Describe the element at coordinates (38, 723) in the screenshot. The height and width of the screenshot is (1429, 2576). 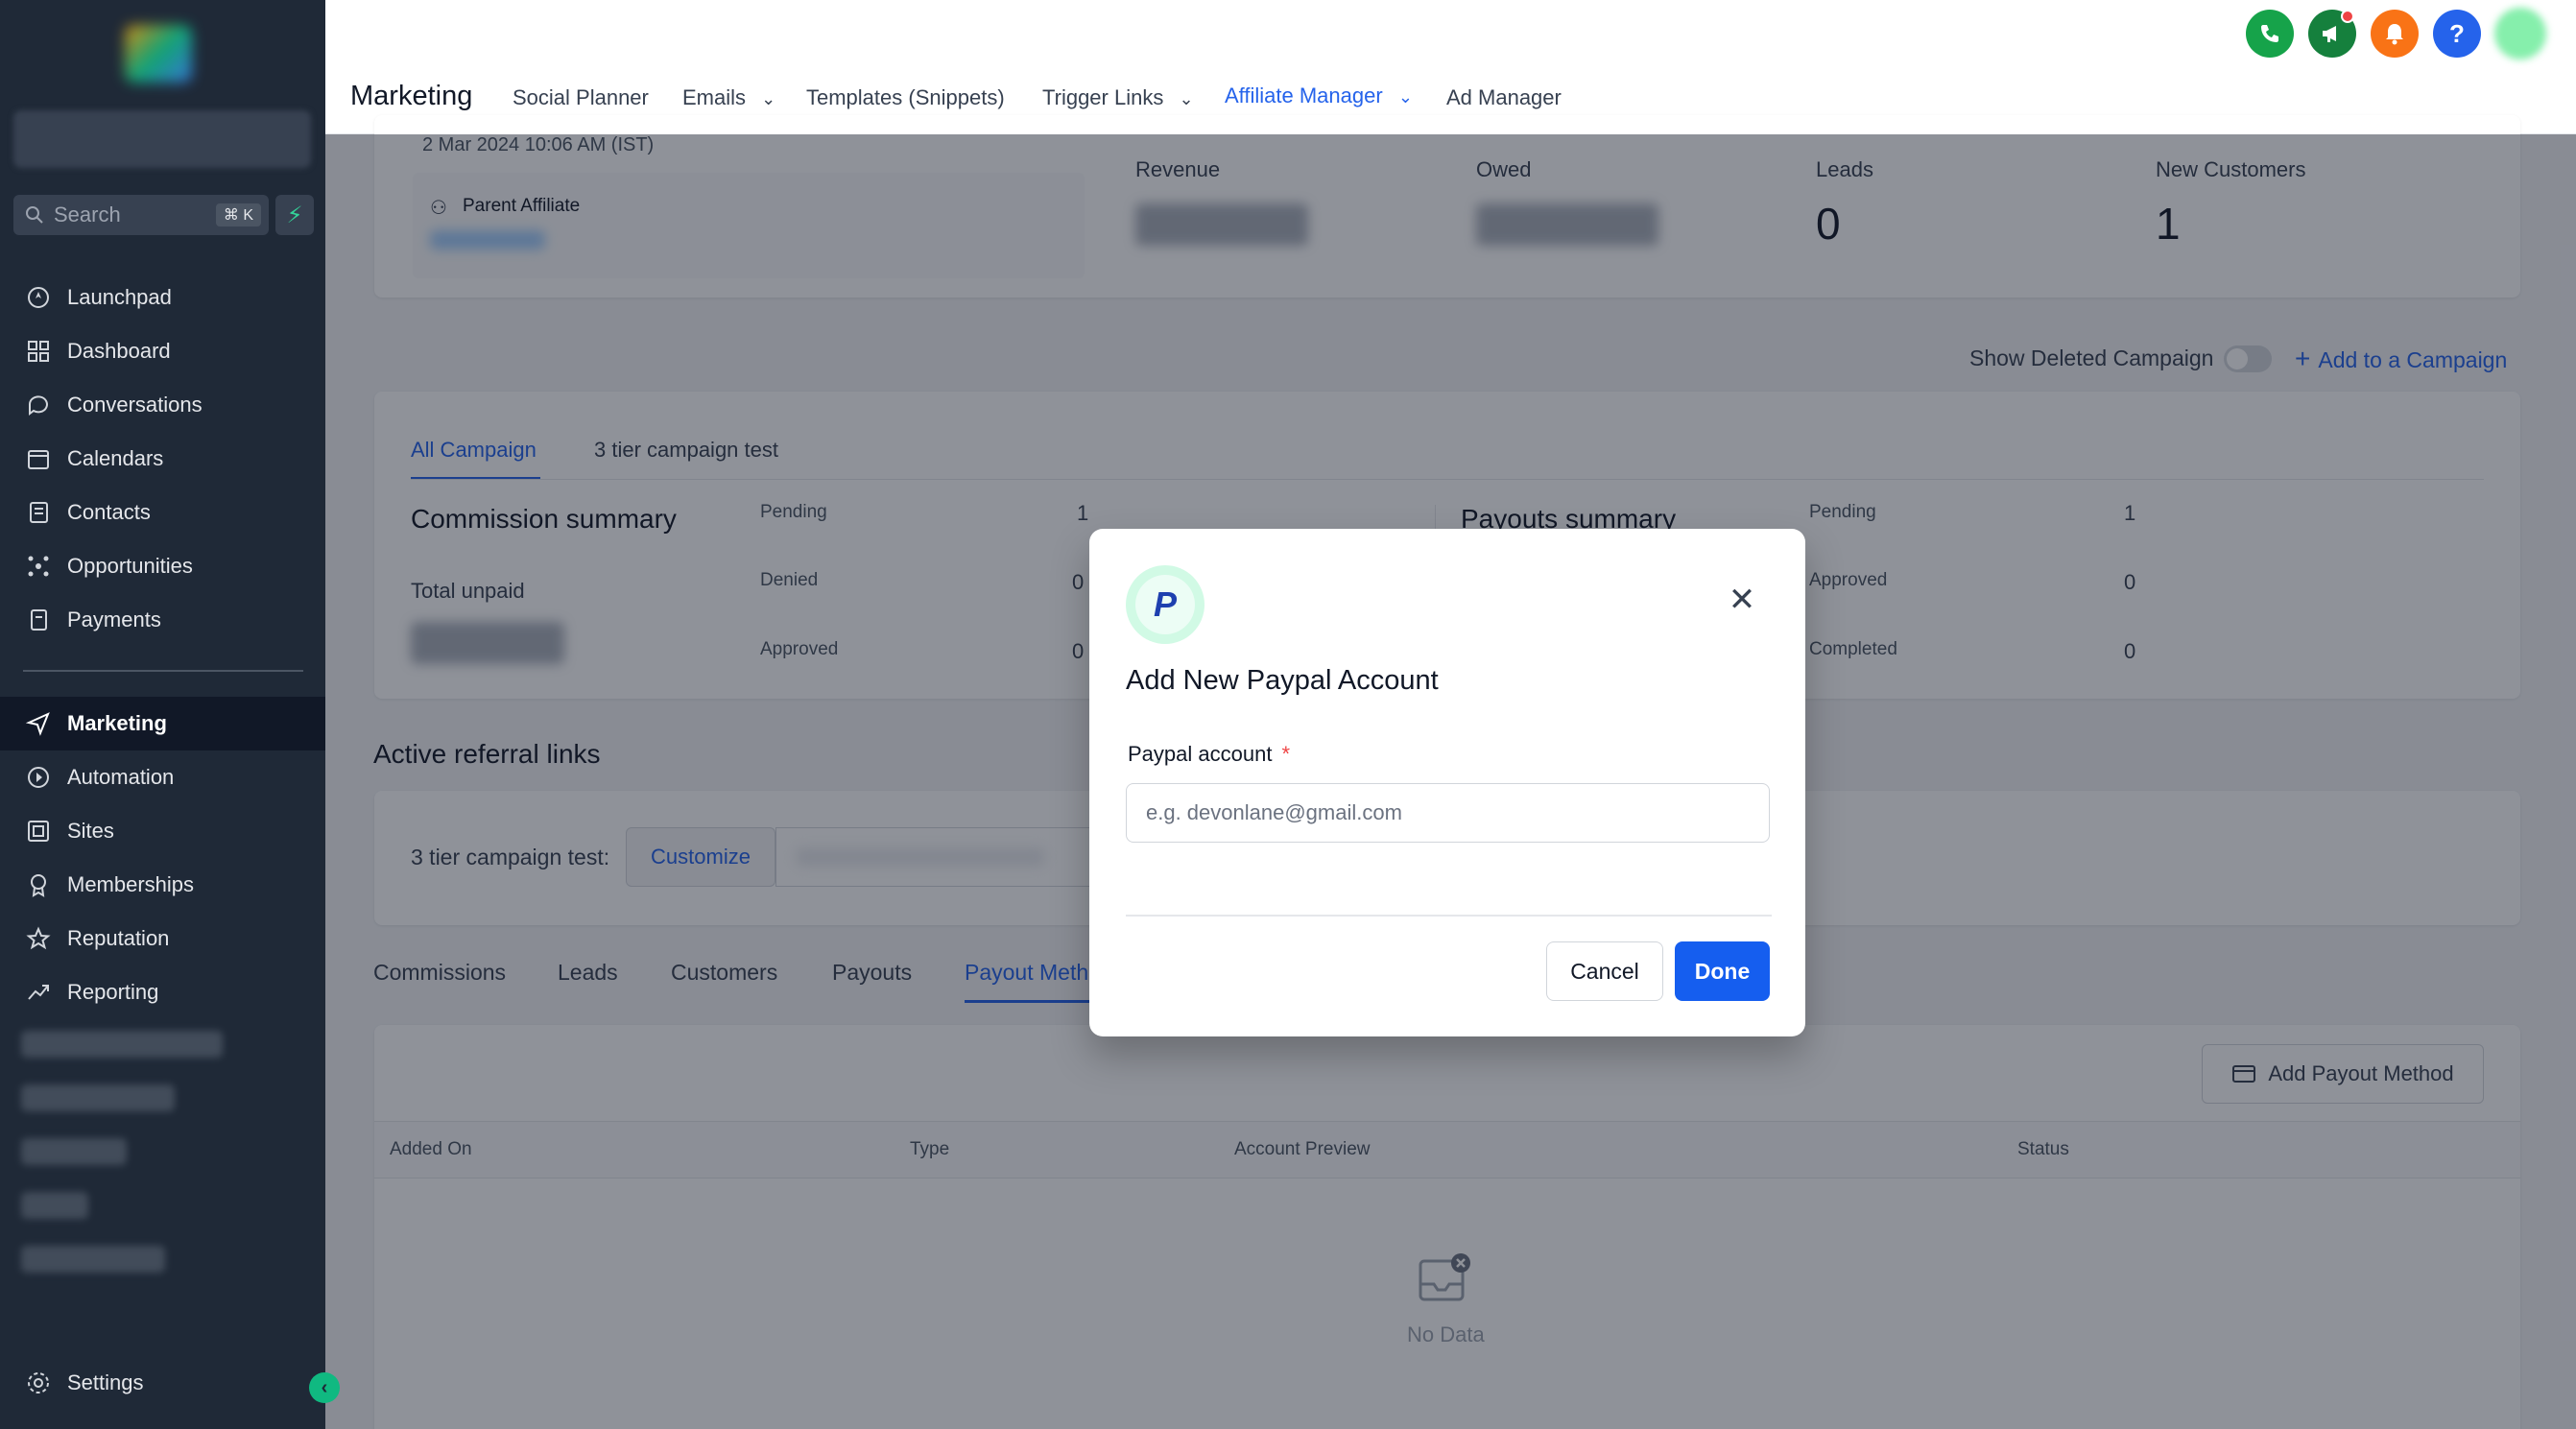
I see `send-icon` at that location.